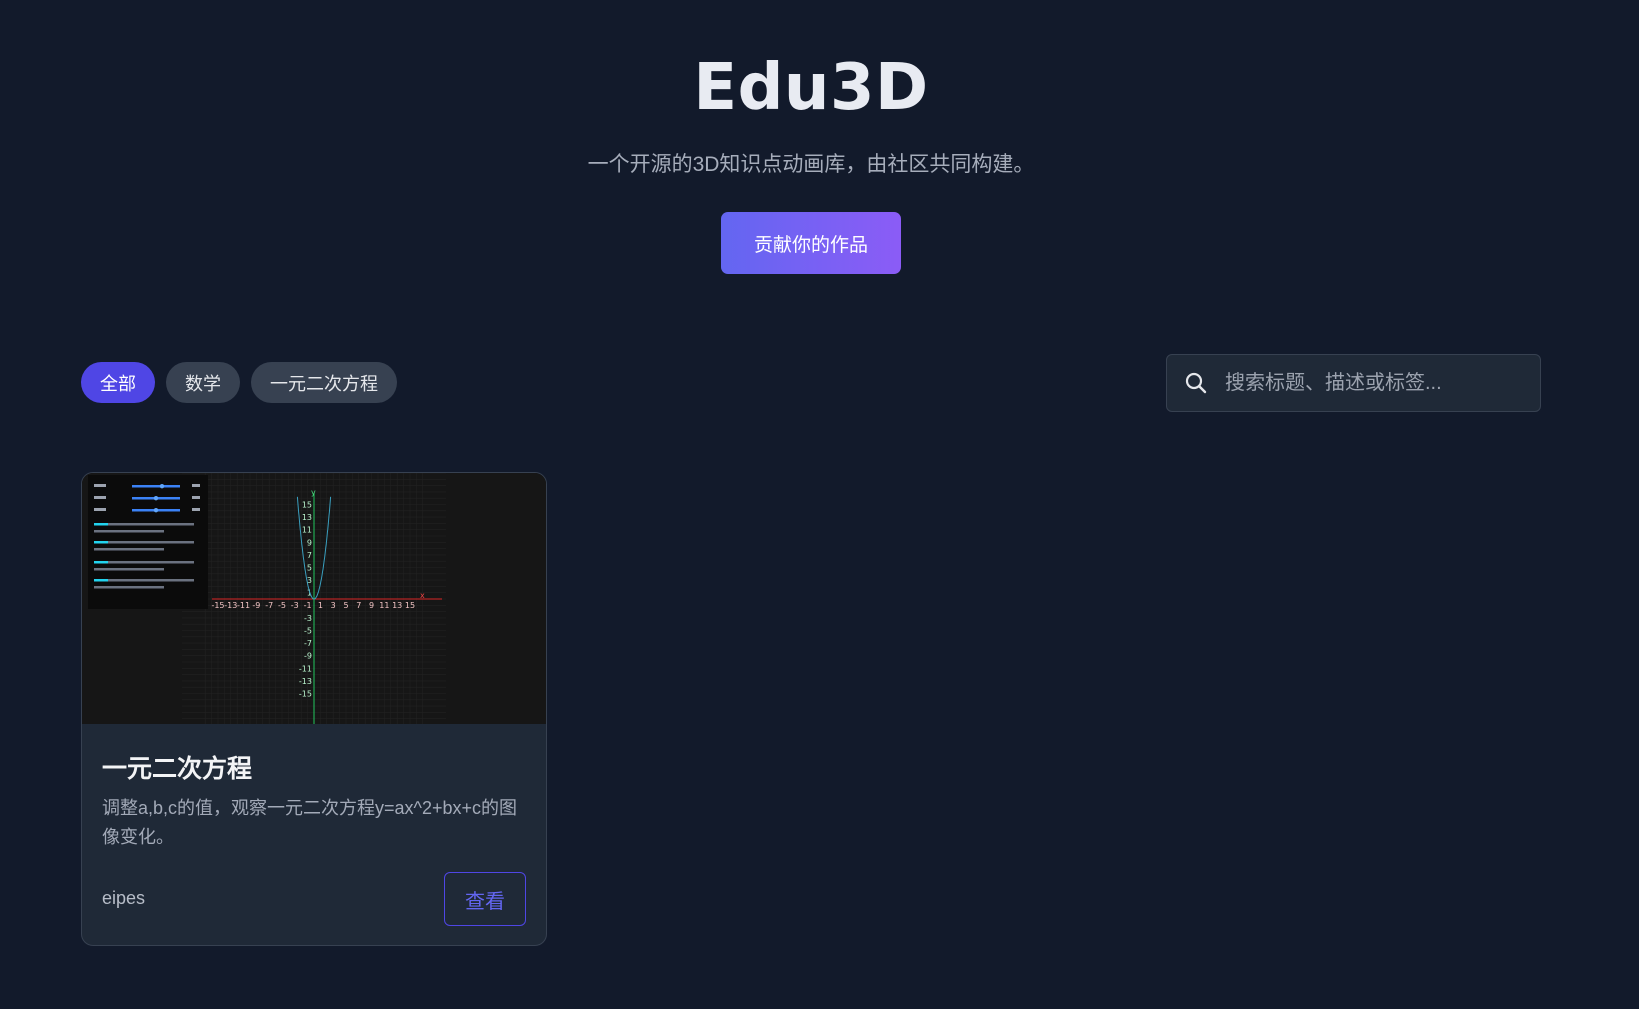 This screenshot has height=1009, width=1639. What do you see at coordinates (308, 656) in the screenshot?
I see `y-tick-label: -9` at bounding box center [308, 656].